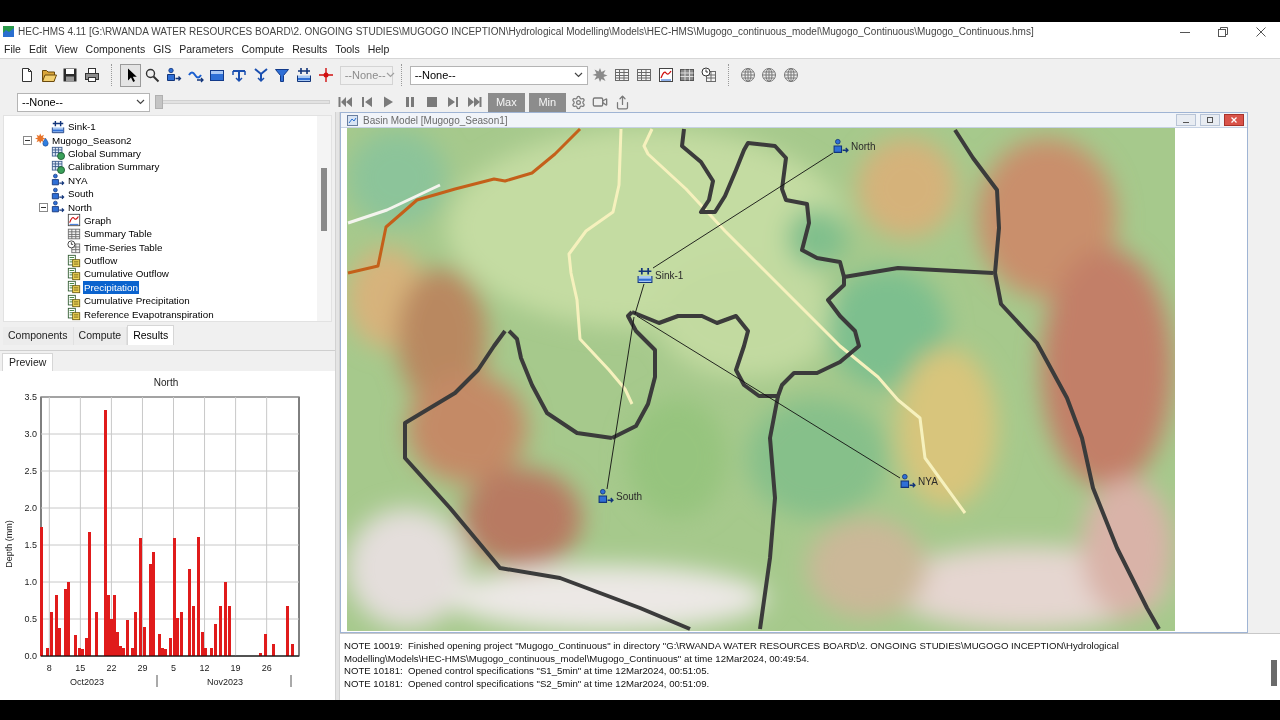  Describe the element at coordinates (282, 75) in the screenshot. I see `funnel-icon` at that location.